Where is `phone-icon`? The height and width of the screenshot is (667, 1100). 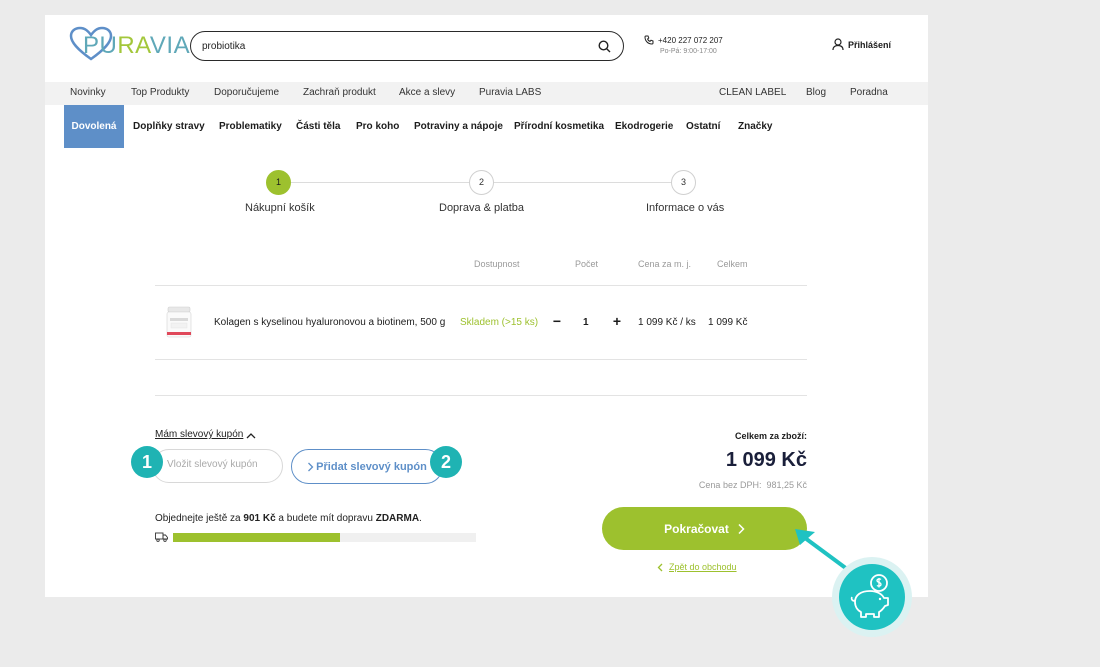
phone-icon is located at coordinates (649, 40).